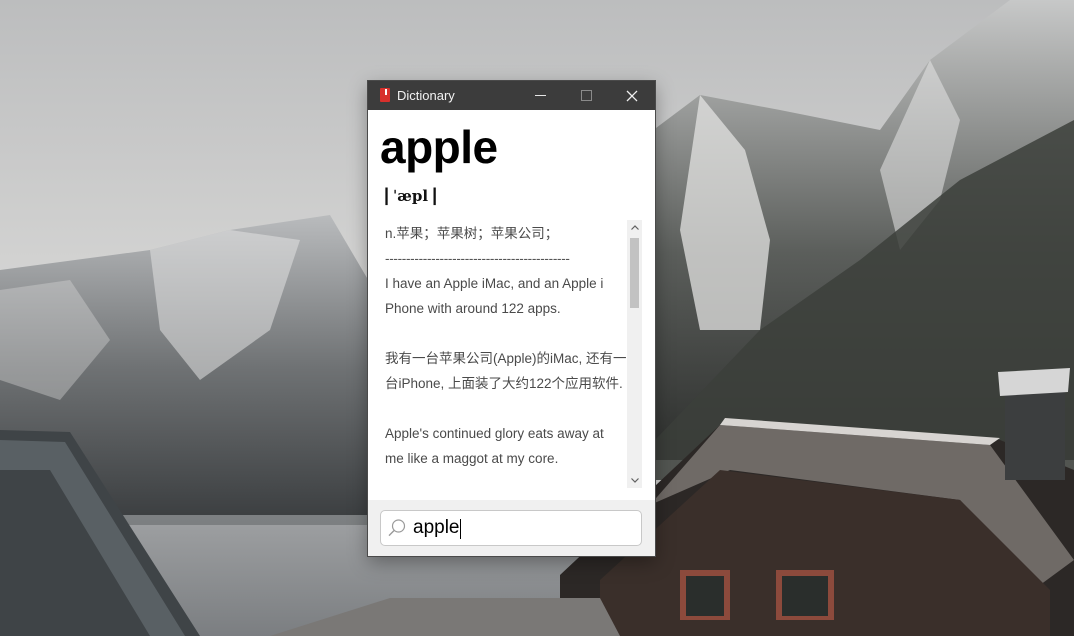 The width and height of the screenshot is (1074, 636). I want to click on dictionary-book-icon, so click(385, 95).